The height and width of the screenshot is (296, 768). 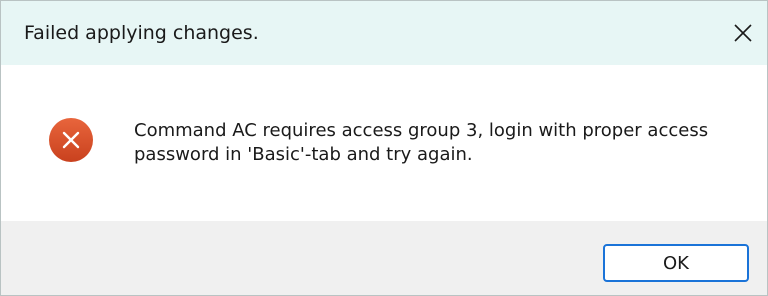 I want to click on dialog-title: Failed applying changes., so click(x=141, y=33).